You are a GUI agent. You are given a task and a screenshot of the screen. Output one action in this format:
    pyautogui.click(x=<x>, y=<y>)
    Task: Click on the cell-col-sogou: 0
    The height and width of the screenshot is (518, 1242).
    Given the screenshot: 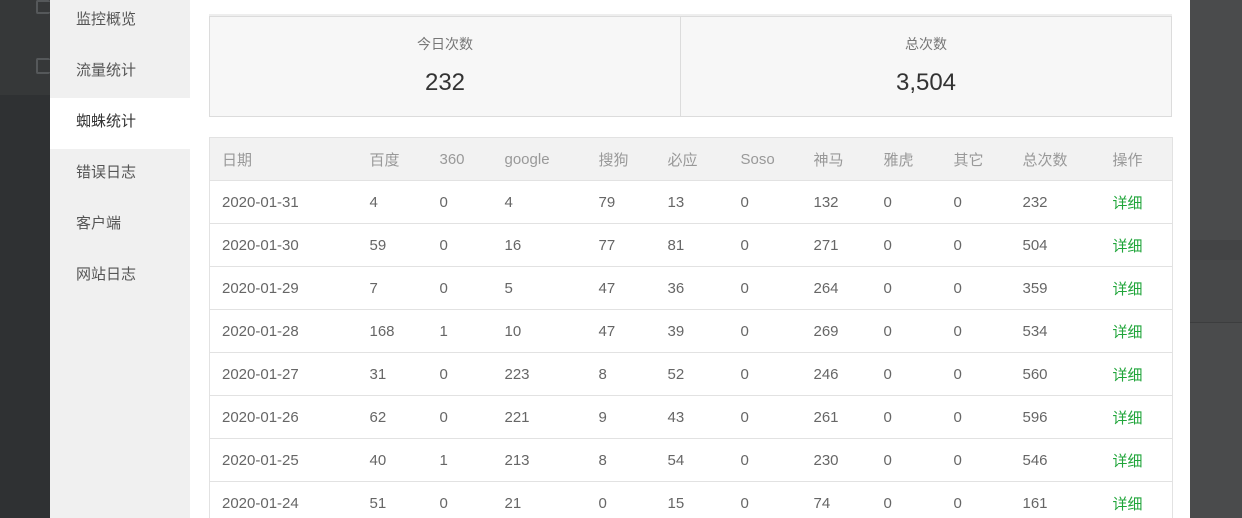 What is the action you would take?
    pyautogui.click(x=621, y=499)
    